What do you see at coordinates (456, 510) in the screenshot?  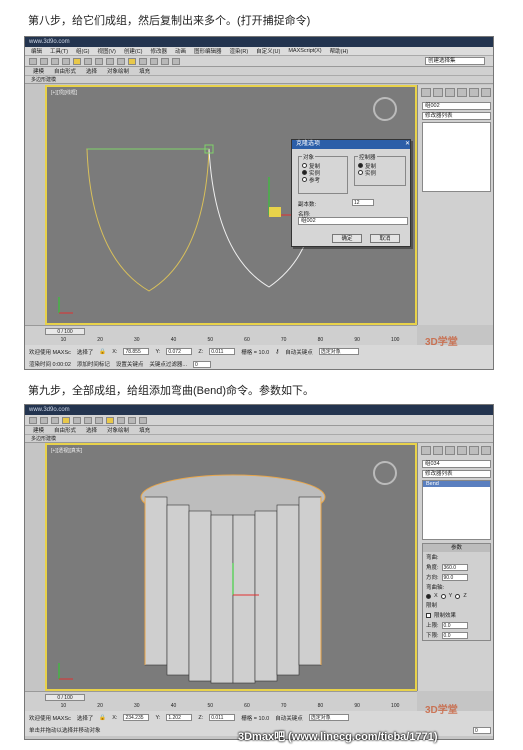 I see `modifier-stack: Bend` at bounding box center [456, 510].